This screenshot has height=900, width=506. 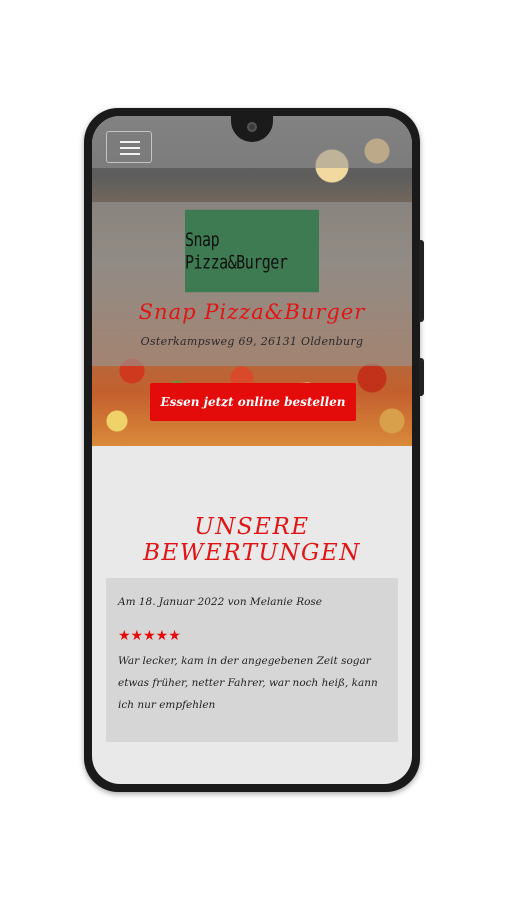 What do you see at coordinates (421, 281) in the screenshot?
I see `power-button` at bounding box center [421, 281].